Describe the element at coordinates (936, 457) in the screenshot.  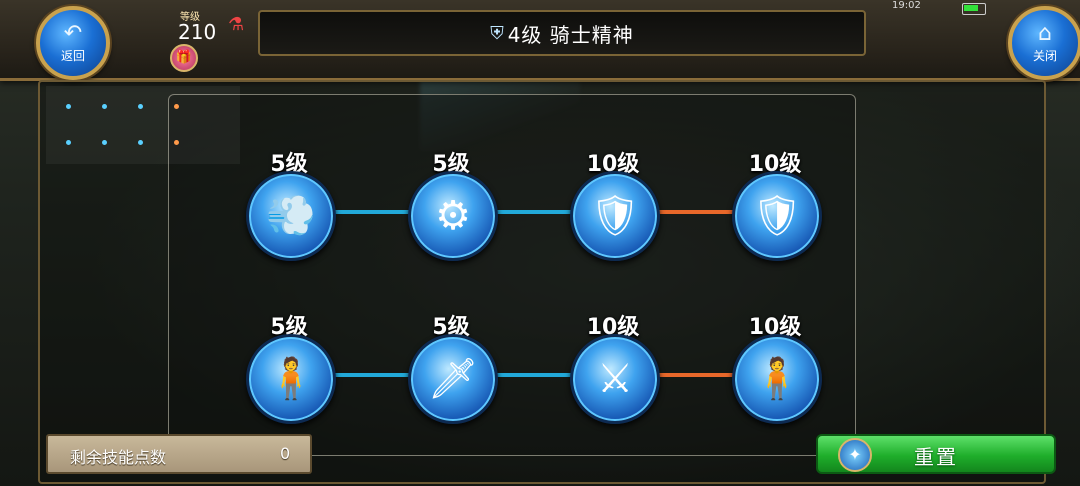
I see `reset-label: 重置` at that location.